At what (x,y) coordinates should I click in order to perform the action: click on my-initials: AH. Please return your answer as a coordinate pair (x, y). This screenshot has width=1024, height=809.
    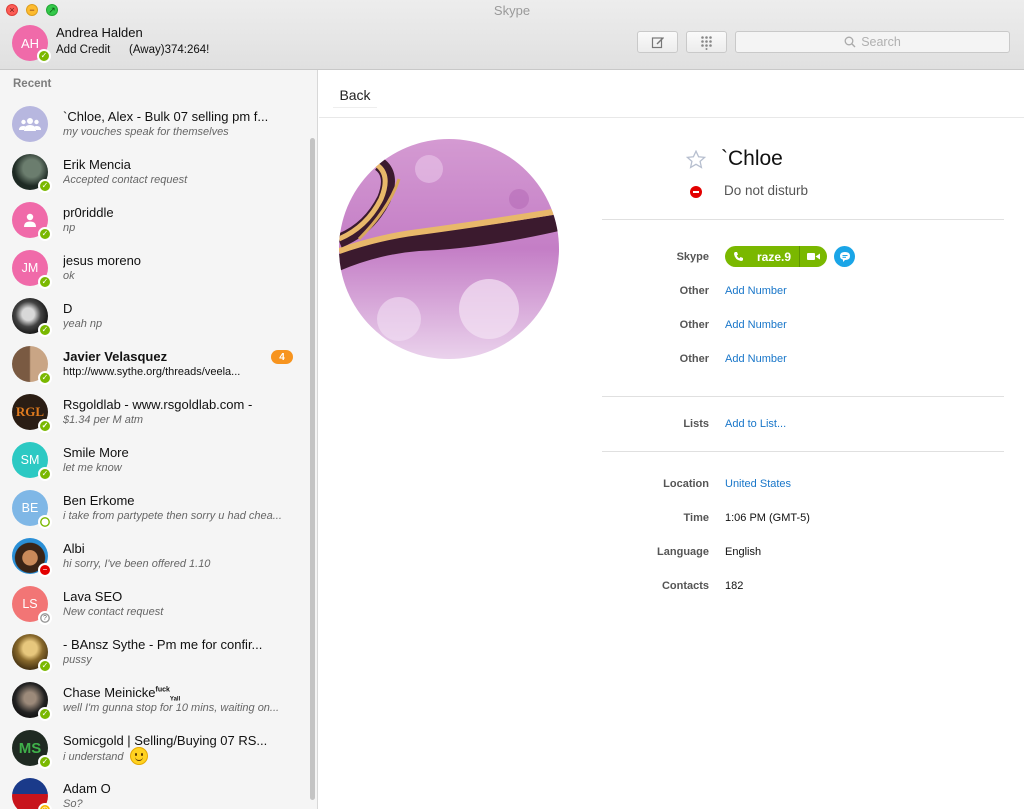
    Looking at the image, I should click on (30, 43).